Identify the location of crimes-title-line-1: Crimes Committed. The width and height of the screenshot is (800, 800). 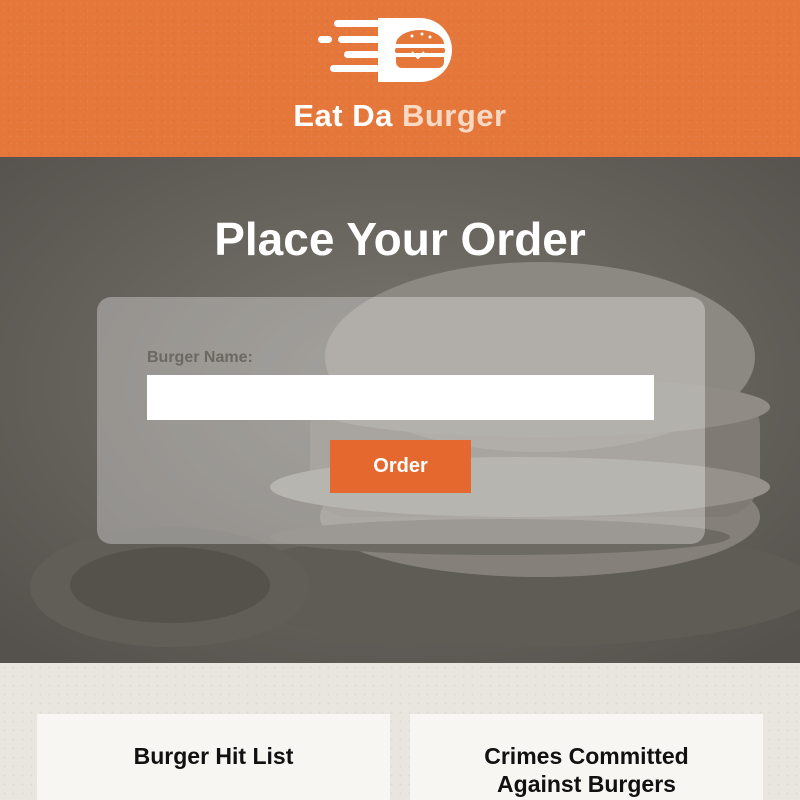
(586, 756).